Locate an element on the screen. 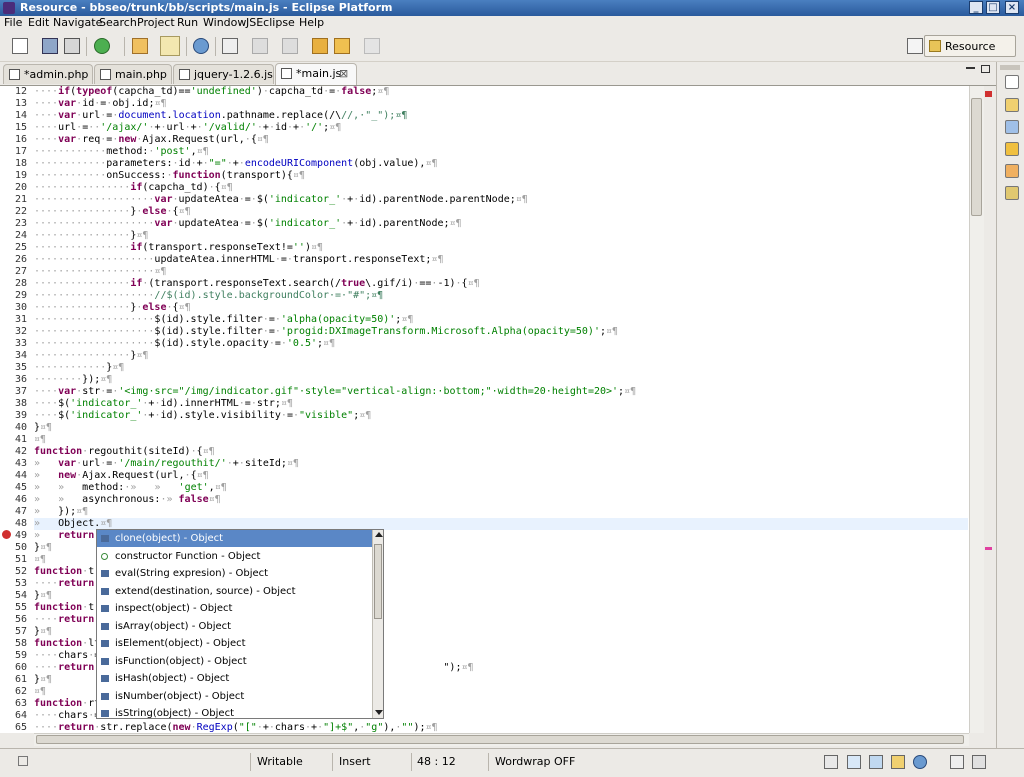  globe-icon is located at coordinates (201, 46).